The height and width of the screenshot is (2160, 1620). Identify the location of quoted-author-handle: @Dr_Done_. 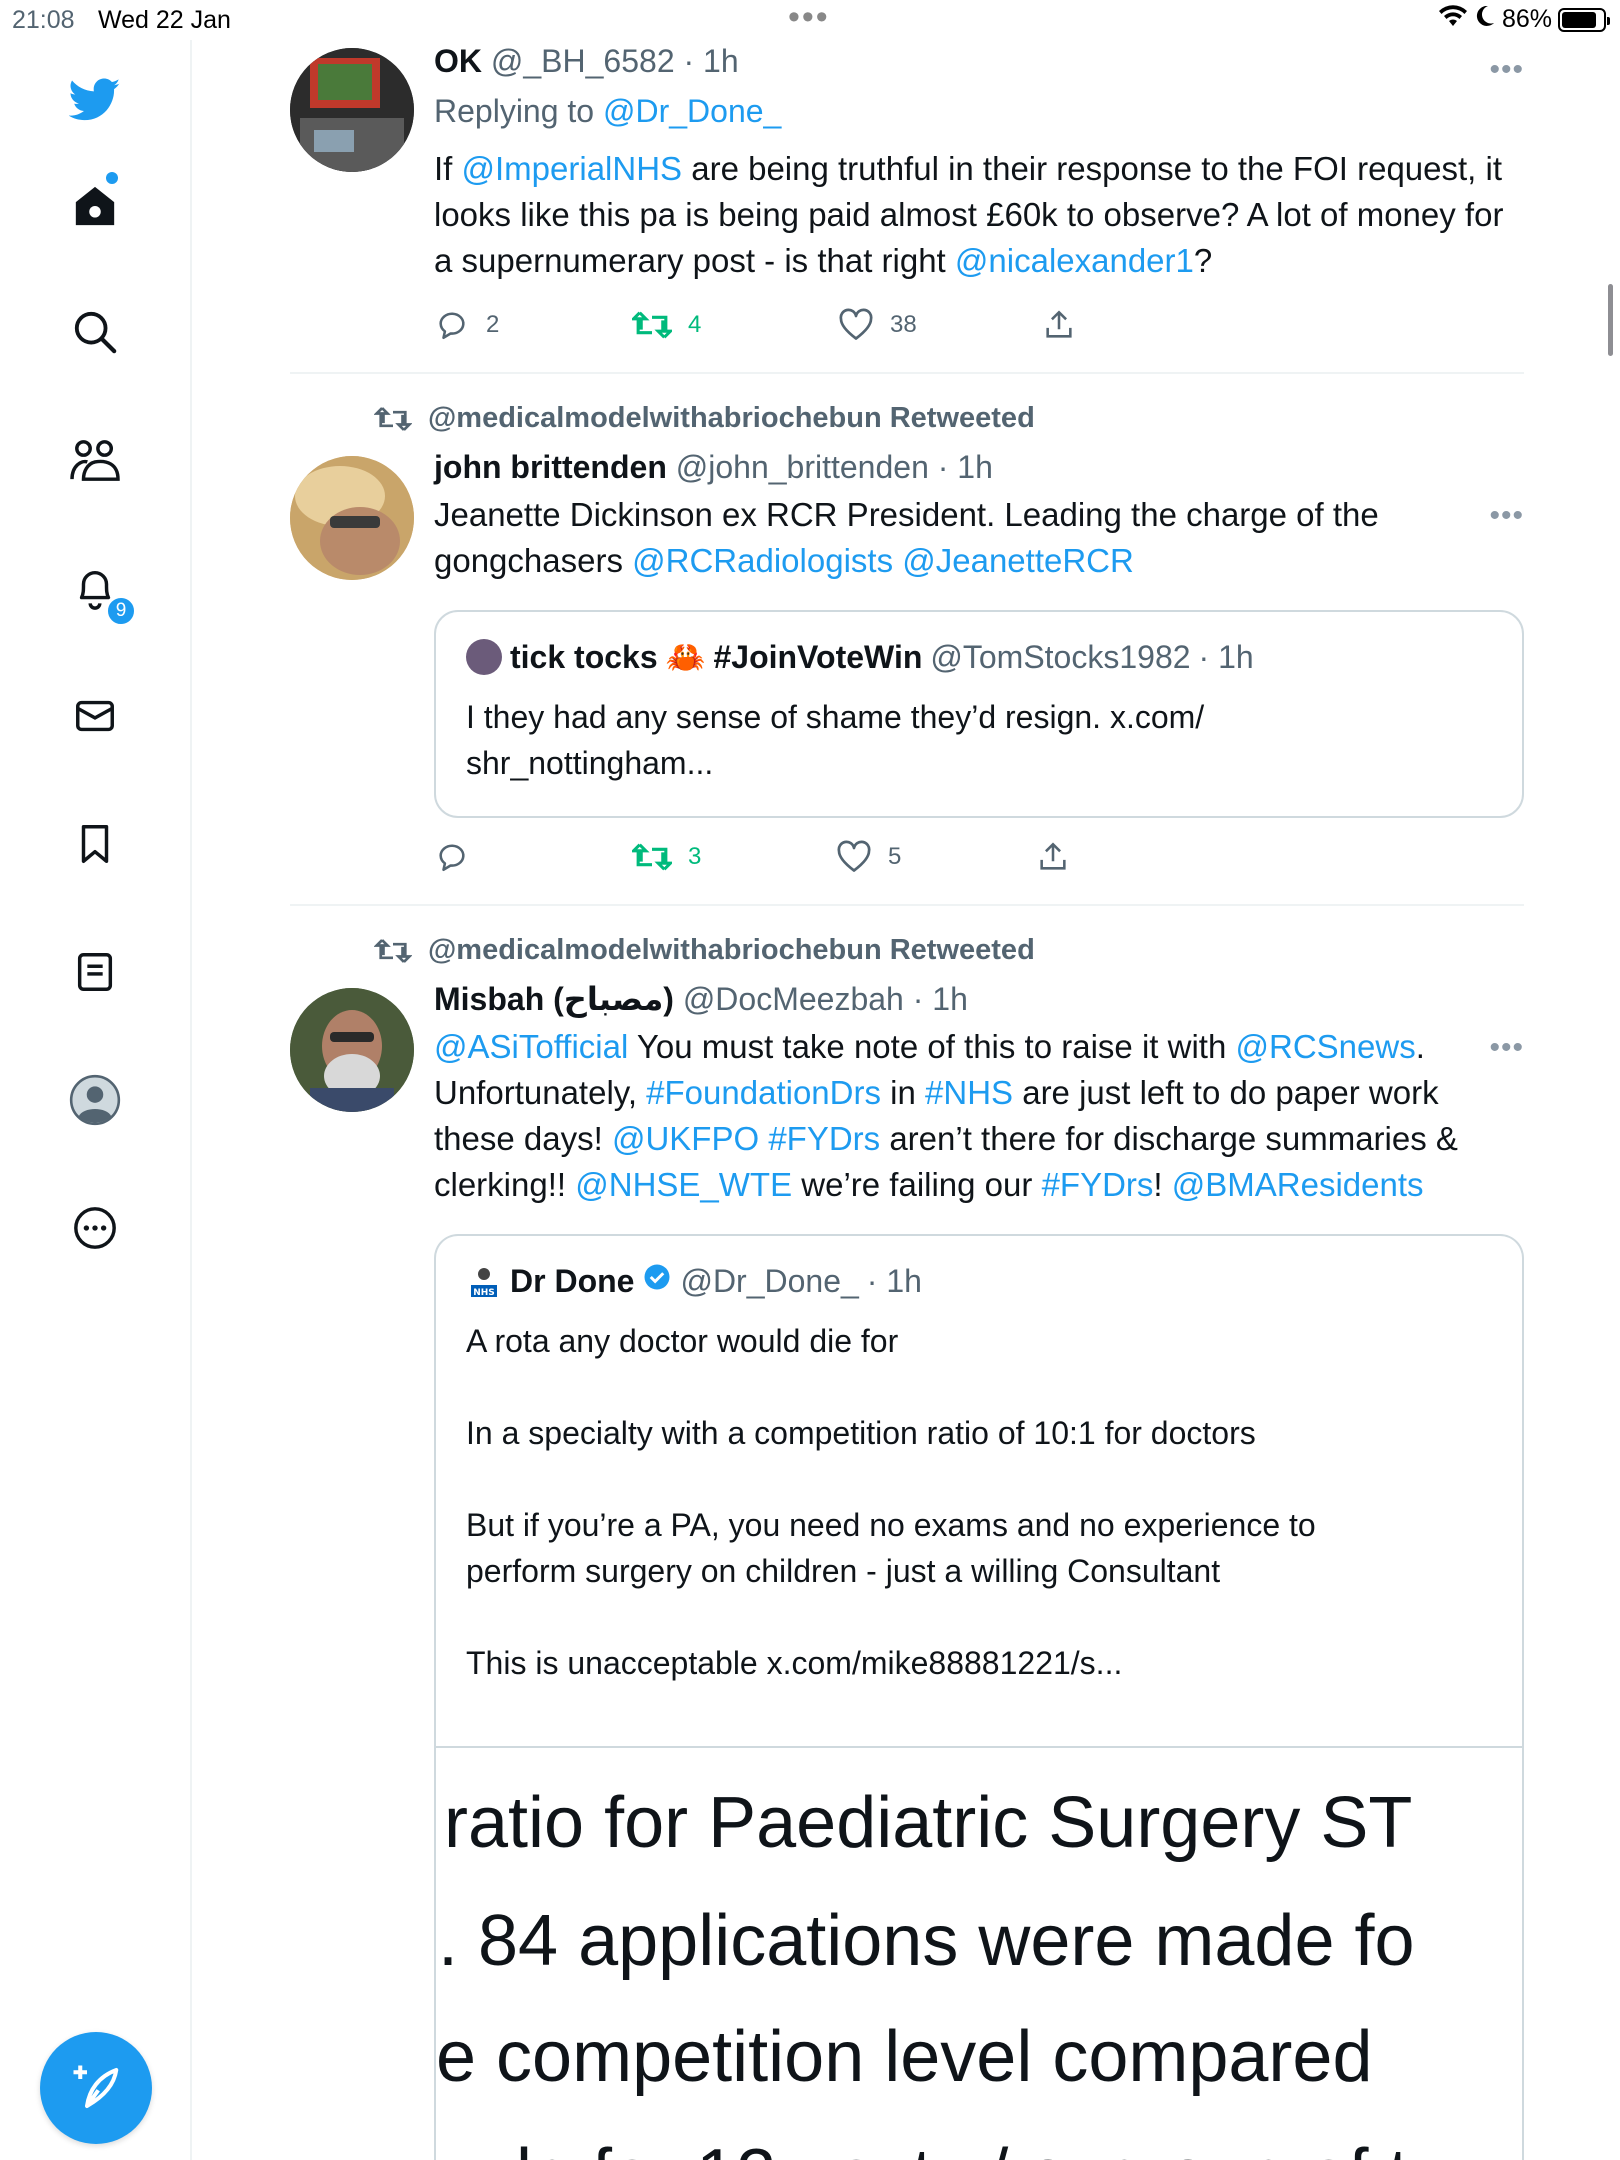
(769, 1281).